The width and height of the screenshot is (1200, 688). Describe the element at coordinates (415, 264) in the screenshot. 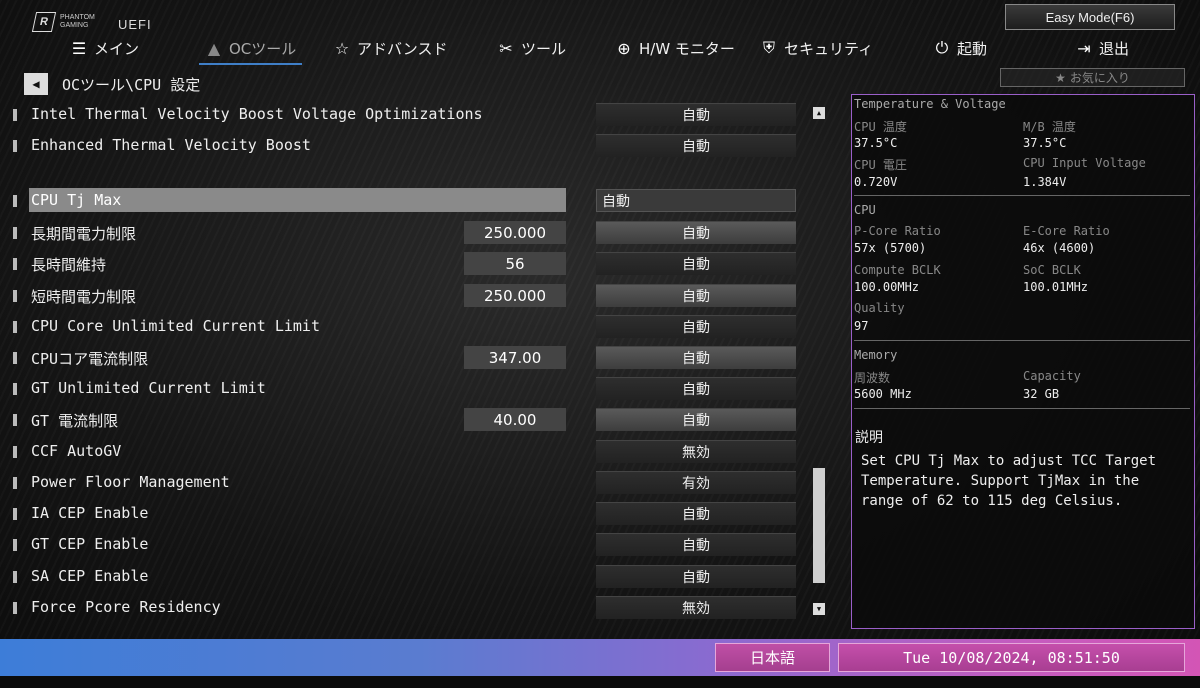

I see `setting-row: 長時間維持 56 自動` at that location.